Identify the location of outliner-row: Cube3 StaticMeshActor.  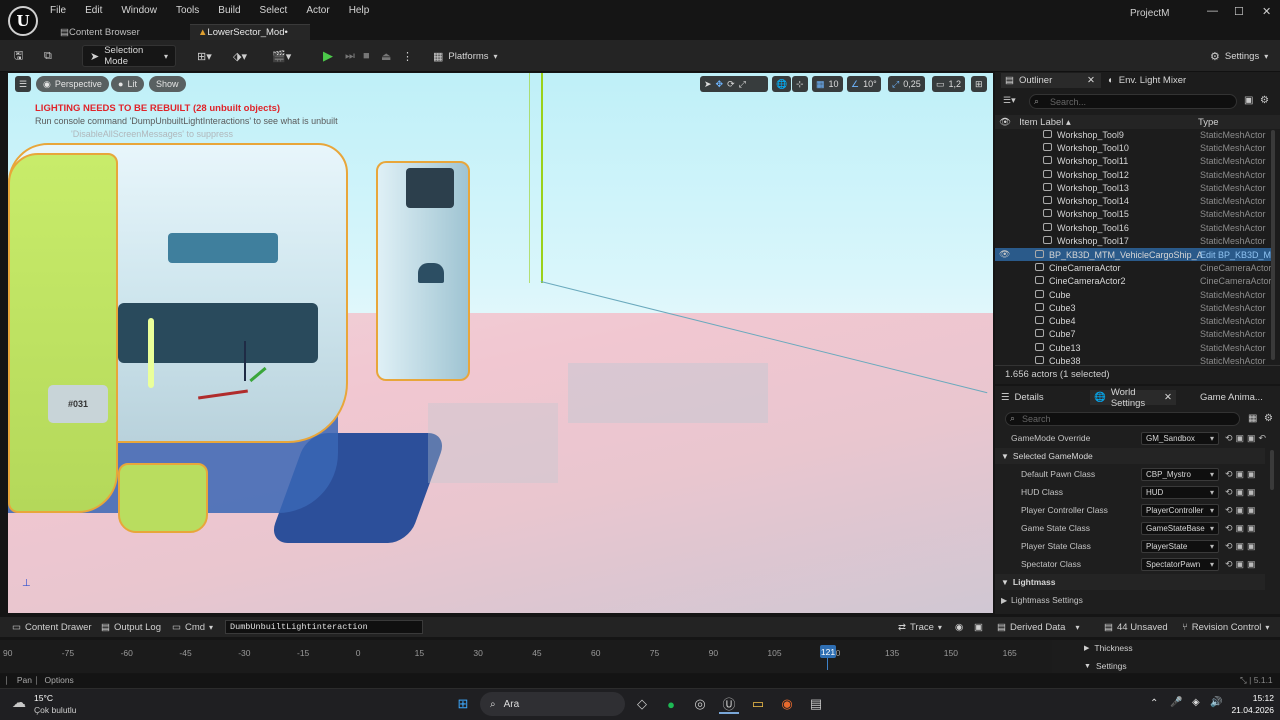
(1134, 307).